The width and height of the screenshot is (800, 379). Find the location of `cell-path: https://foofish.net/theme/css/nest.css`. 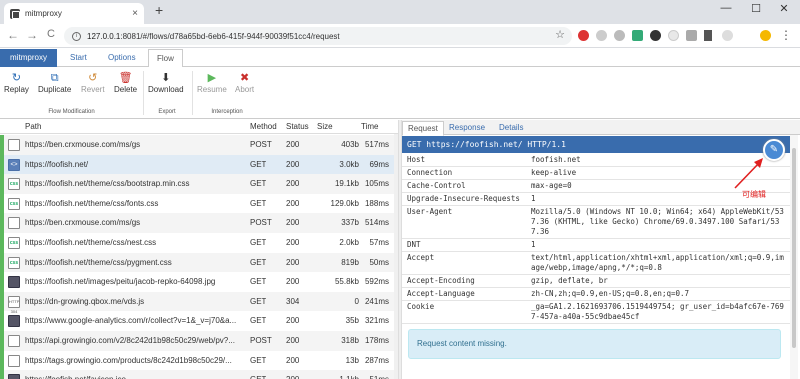

cell-path: https://foofish.net/theme/css/nest.css is located at coordinates (91, 242).